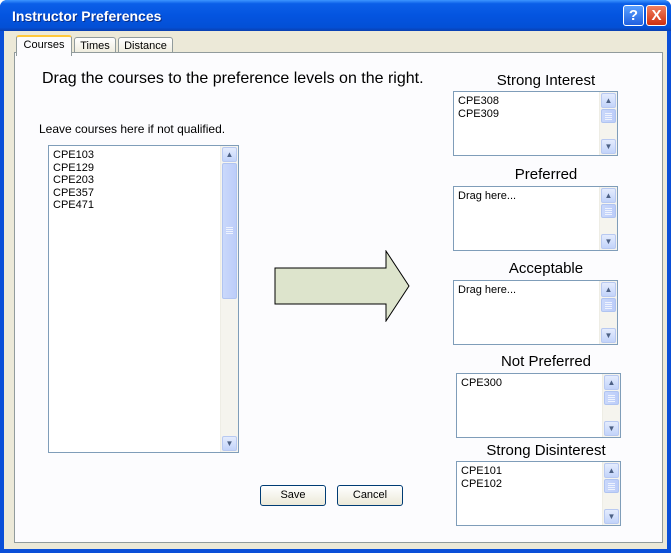  Describe the element at coordinates (478, 101) in the screenshot. I see `list-item: CPE308` at that location.